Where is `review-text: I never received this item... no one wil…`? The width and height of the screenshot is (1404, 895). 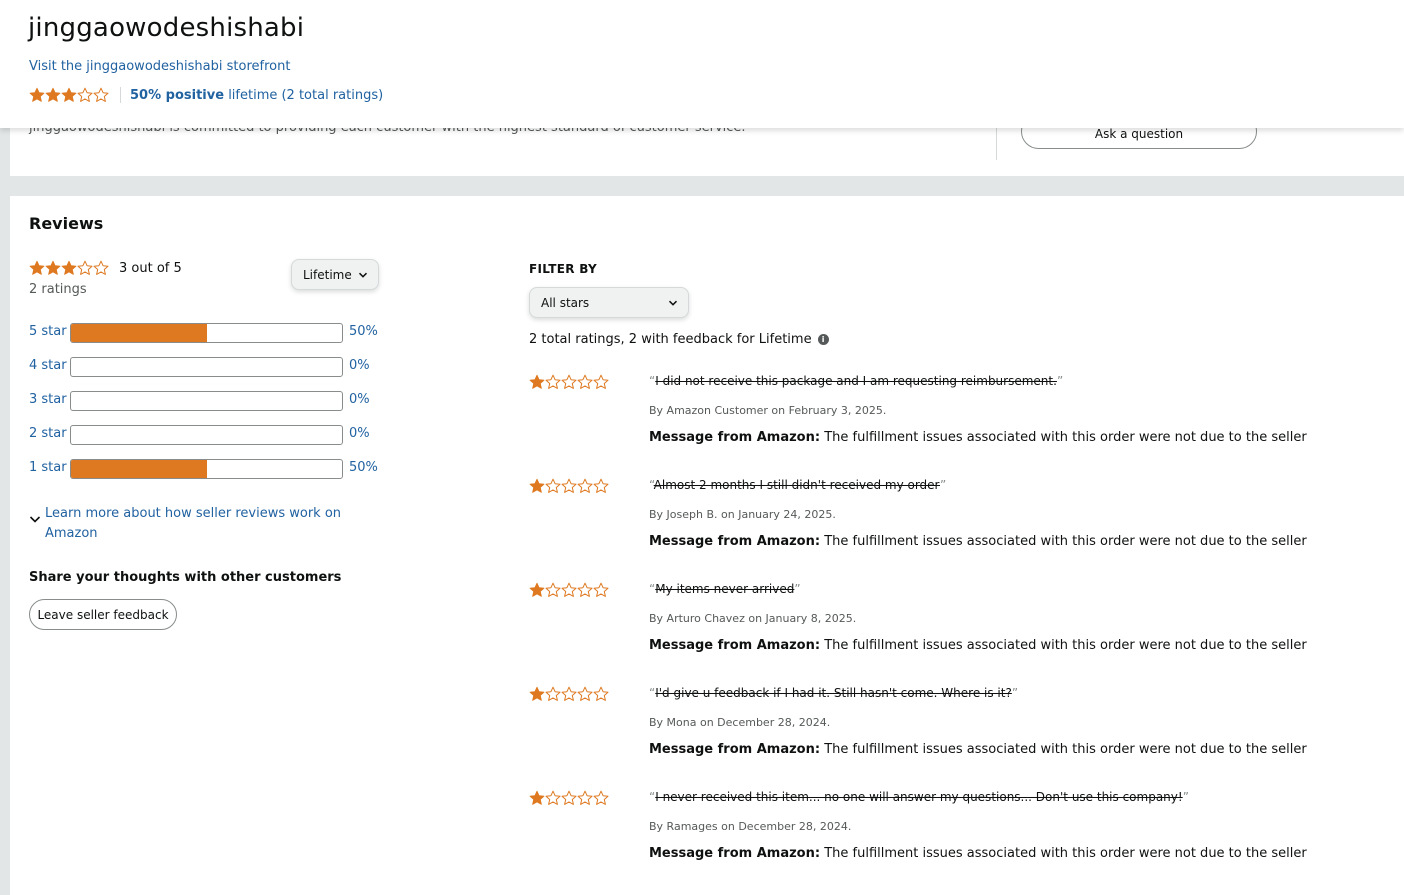 review-text: I never received this item... no one wil… is located at coordinates (919, 797).